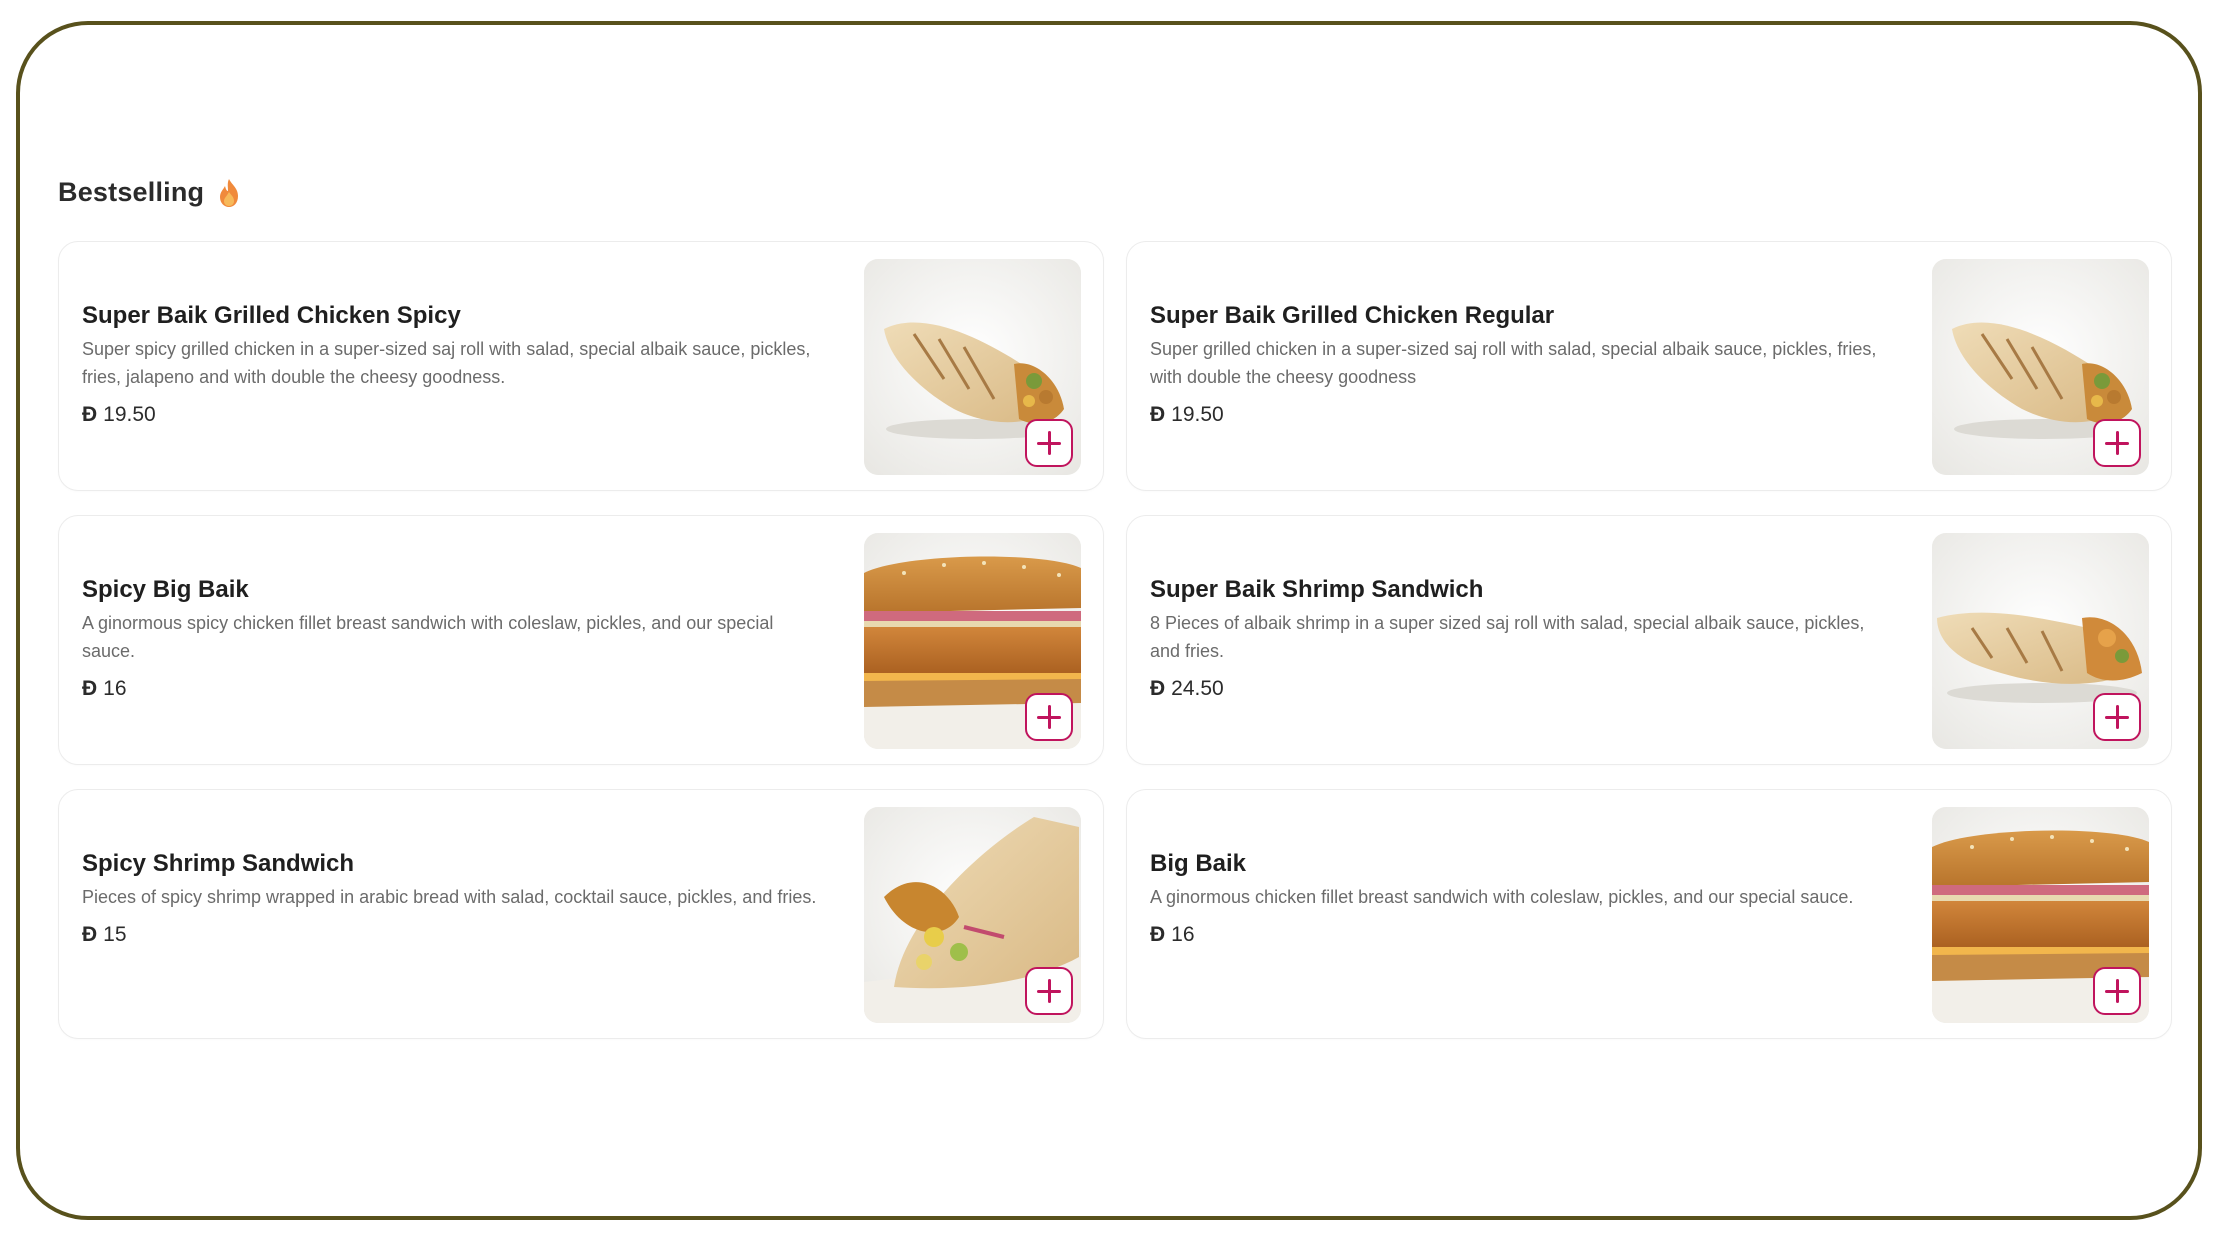 The height and width of the screenshot is (1240, 2223). I want to click on shrimp-wrap-image, so click(972, 915).